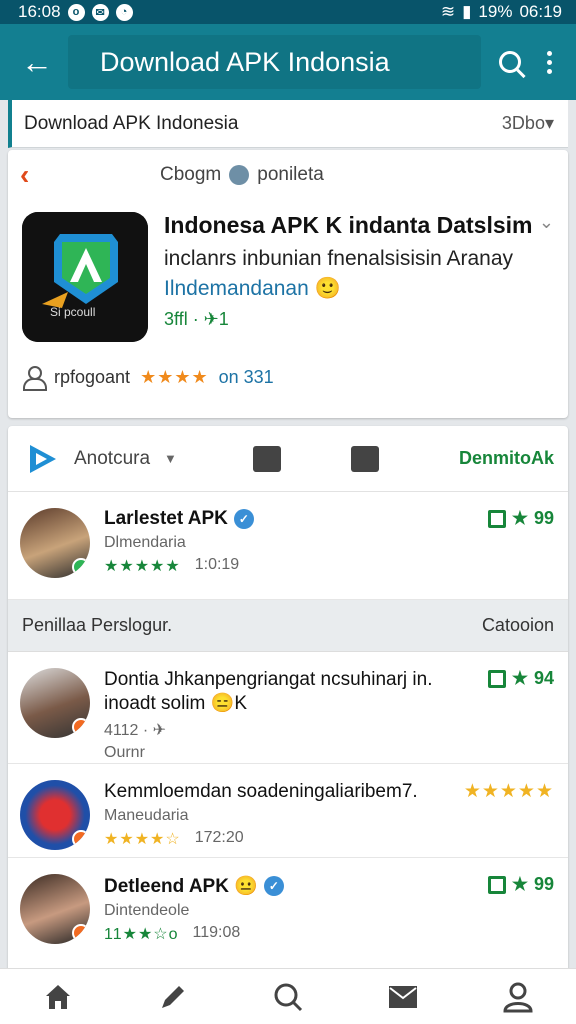 Image resolution: width=576 pixels, height=1024 pixels. What do you see at coordinates (288, 459) in the screenshot?
I see `actions-bar: Anotcura ▼ DenmitoAk` at bounding box center [288, 459].